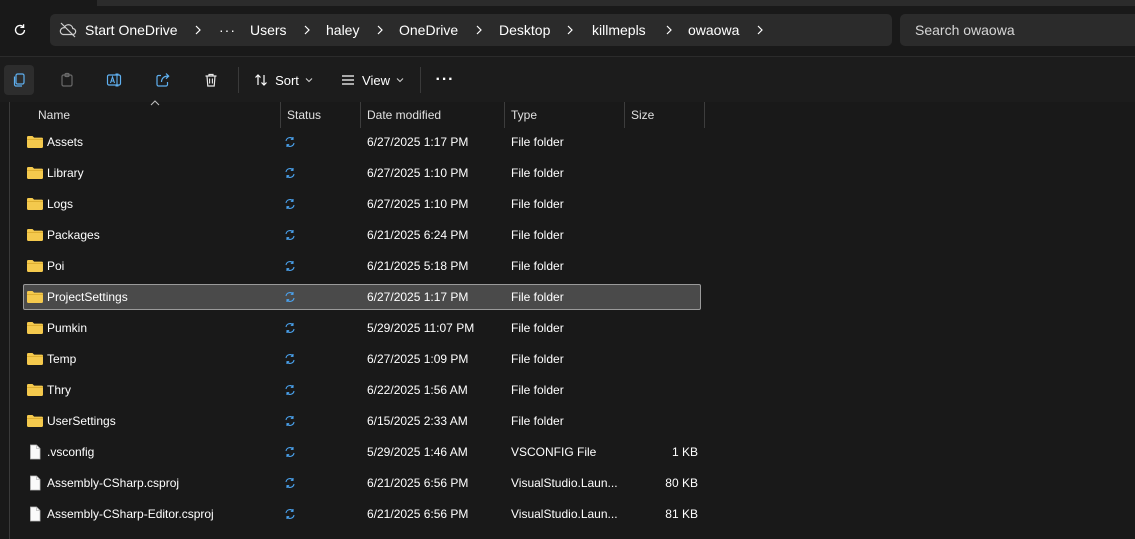  What do you see at coordinates (664, 115) in the screenshot?
I see `column-header-size: Size` at bounding box center [664, 115].